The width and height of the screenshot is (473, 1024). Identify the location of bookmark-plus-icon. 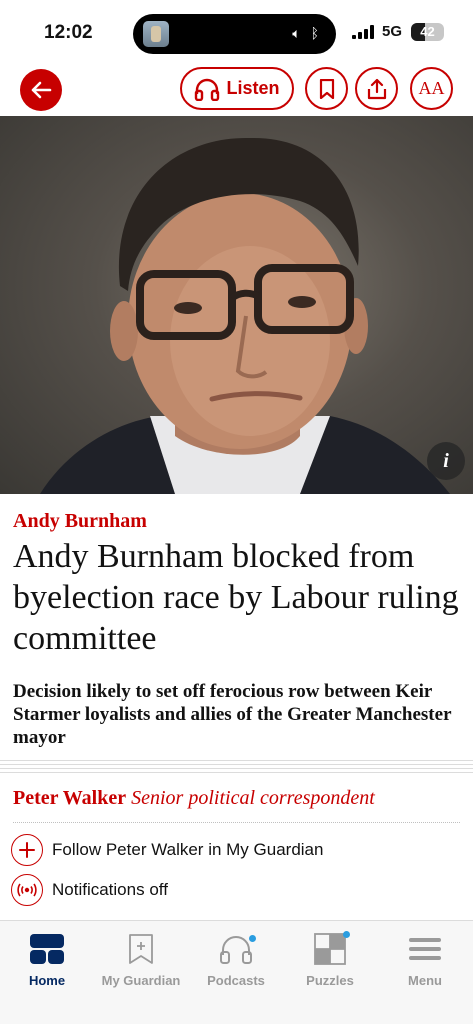
(141, 949).